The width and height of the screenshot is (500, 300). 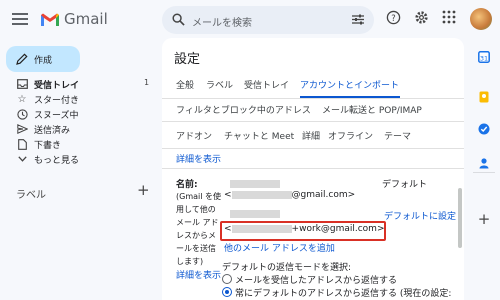 What do you see at coordinates (52, 130) in the screenshot?
I see `sidebar-item-label: 送信済み` at bounding box center [52, 130].